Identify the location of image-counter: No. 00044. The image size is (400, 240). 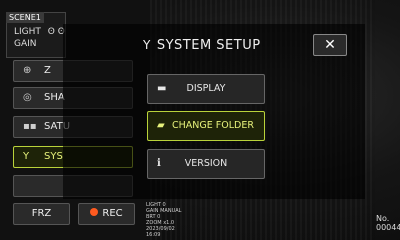
(388, 223).